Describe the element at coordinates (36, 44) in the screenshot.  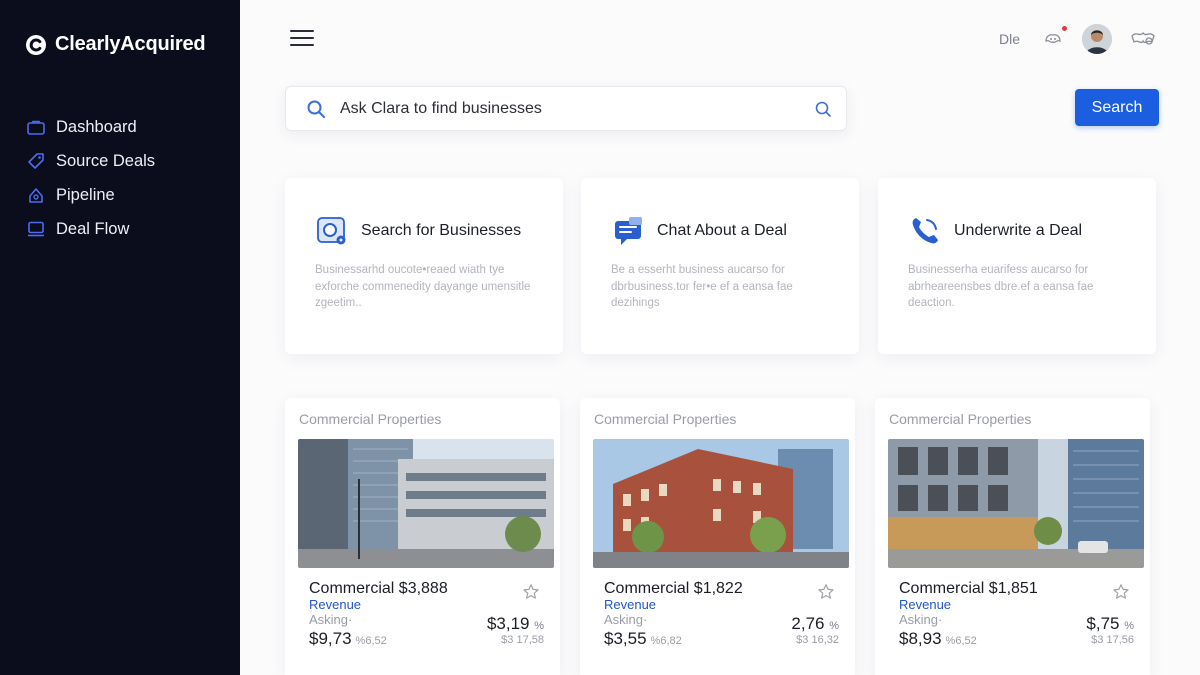
I see `brand-logo-icon` at that location.